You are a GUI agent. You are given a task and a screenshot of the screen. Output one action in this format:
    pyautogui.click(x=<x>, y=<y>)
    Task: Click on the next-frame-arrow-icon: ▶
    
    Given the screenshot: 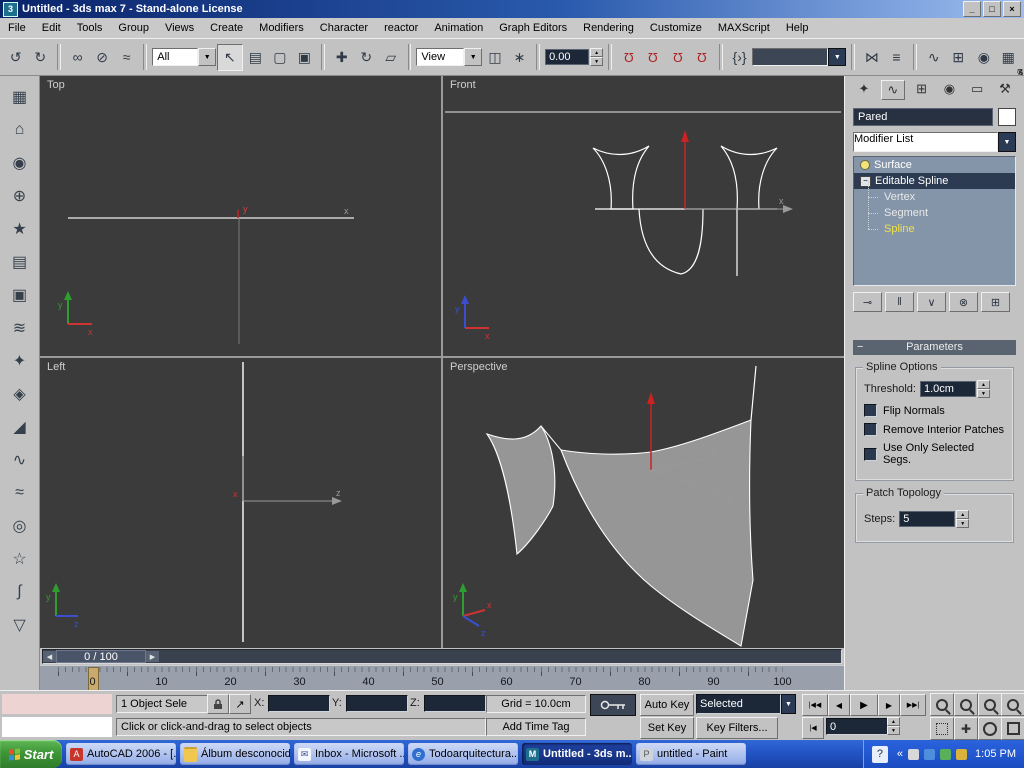 What is the action you would take?
    pyautogui.click(x=152, y=656)
    